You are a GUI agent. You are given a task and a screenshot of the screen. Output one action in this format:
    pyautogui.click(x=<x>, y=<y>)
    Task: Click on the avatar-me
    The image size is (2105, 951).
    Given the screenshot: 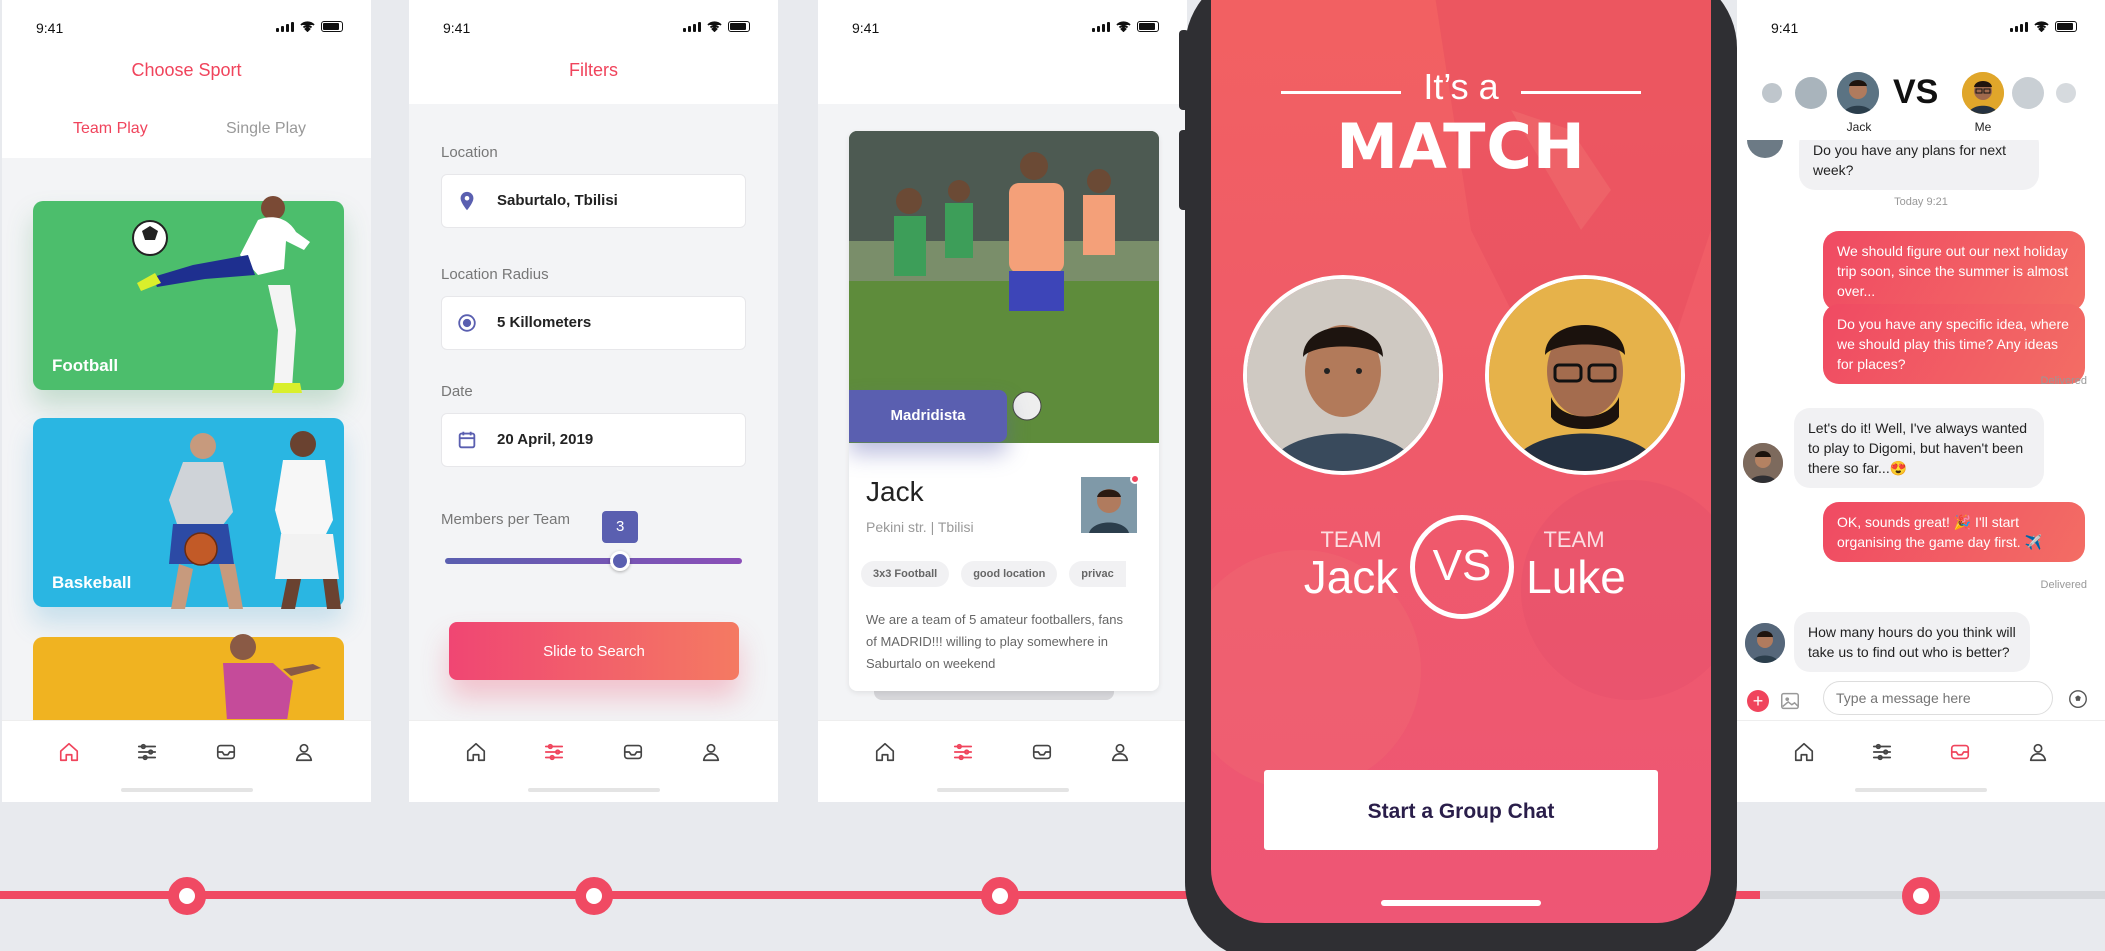 What is the action you would take?
    pyautogui.click(x=1983, y=93)
    